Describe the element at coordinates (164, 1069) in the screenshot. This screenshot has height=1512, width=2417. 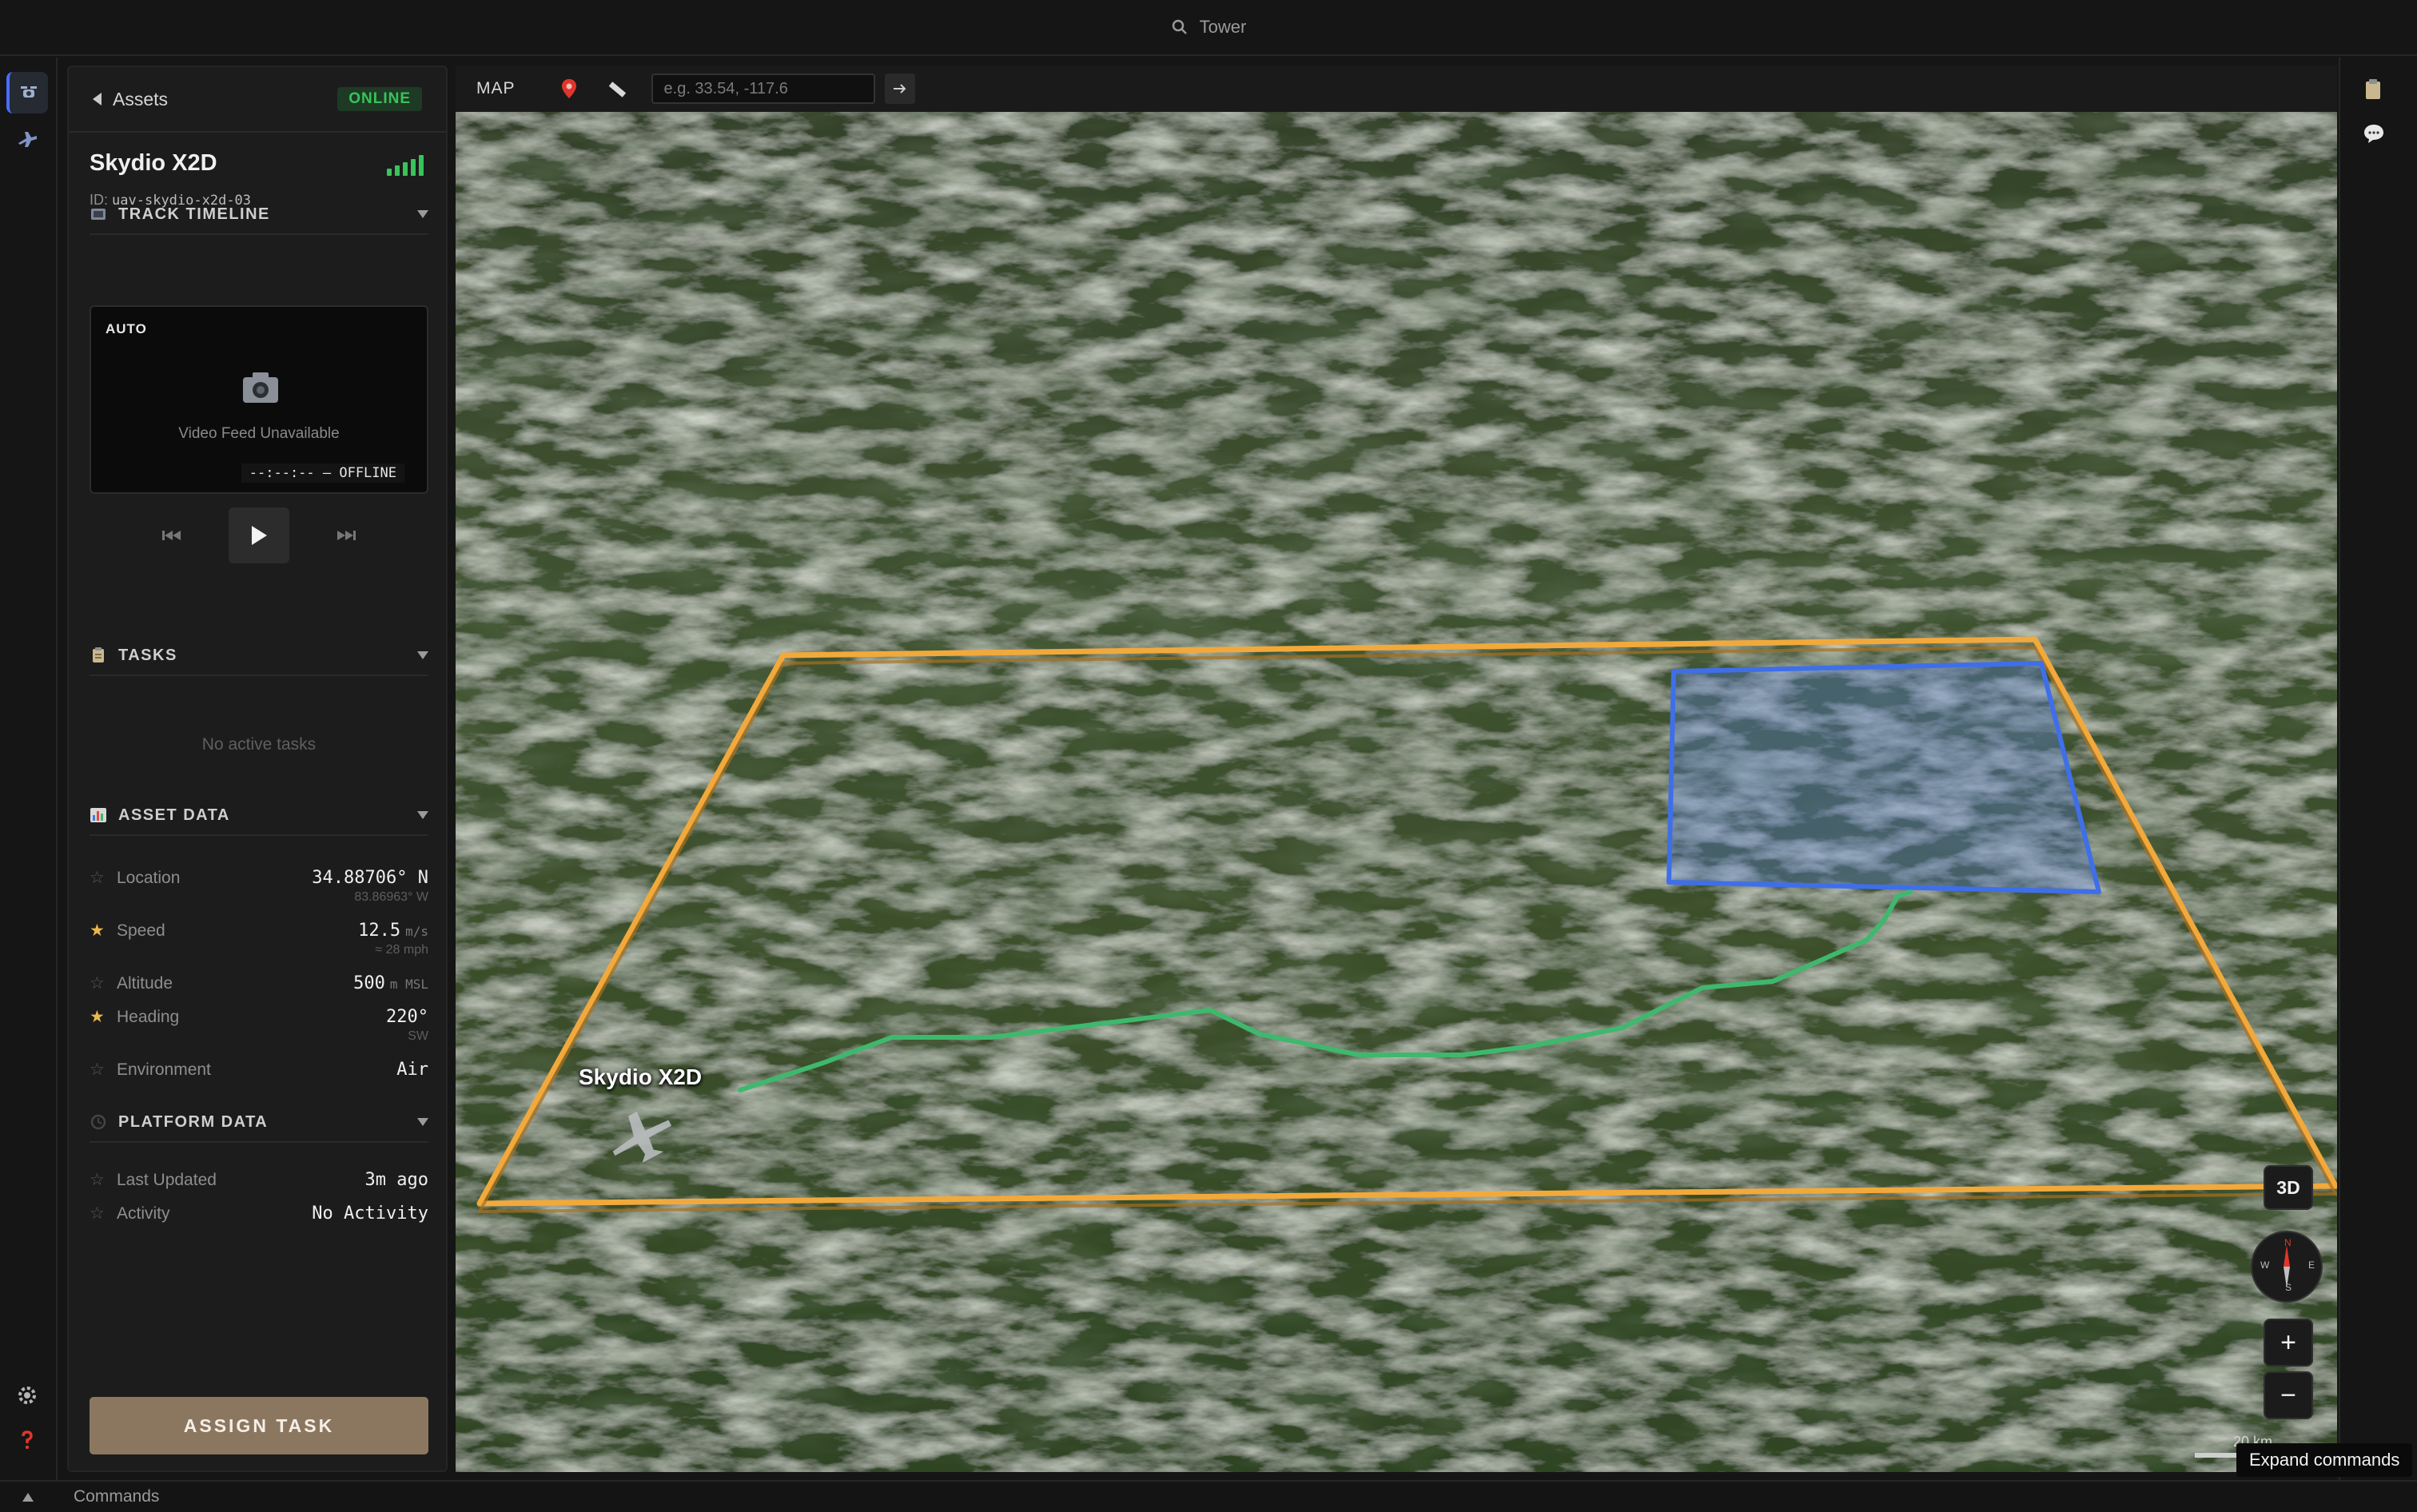
I see `row-label: Environment` at that location.